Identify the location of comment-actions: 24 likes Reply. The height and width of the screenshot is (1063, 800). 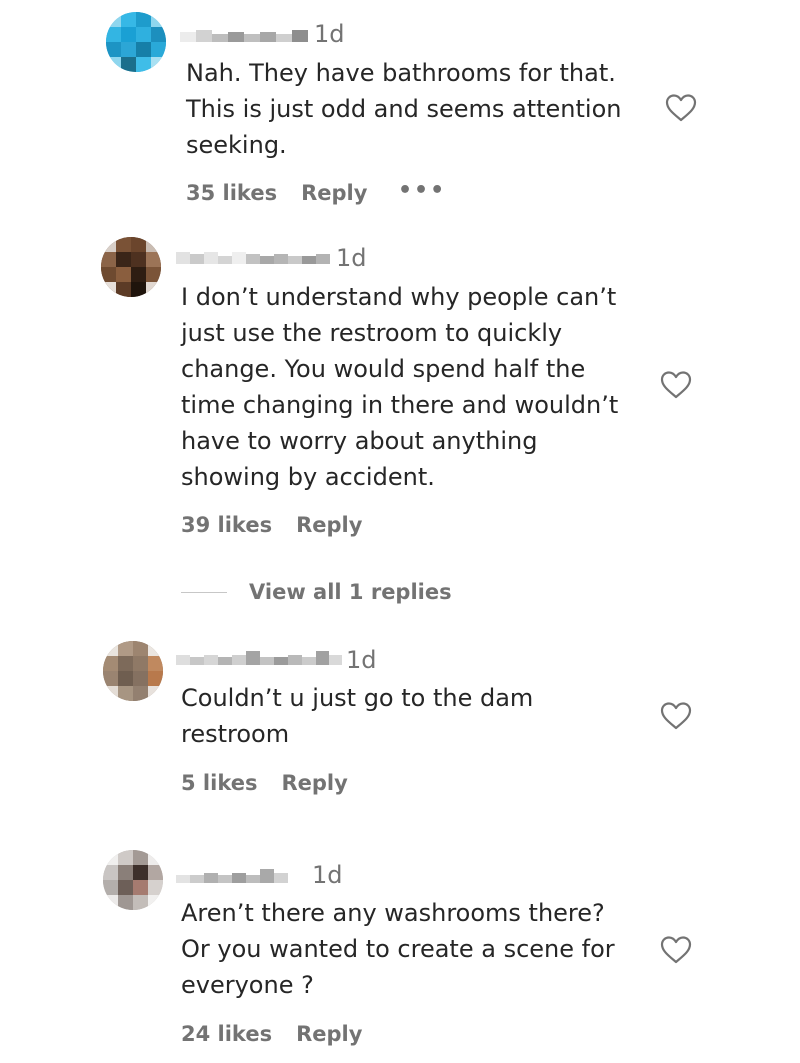
(271, 1034).